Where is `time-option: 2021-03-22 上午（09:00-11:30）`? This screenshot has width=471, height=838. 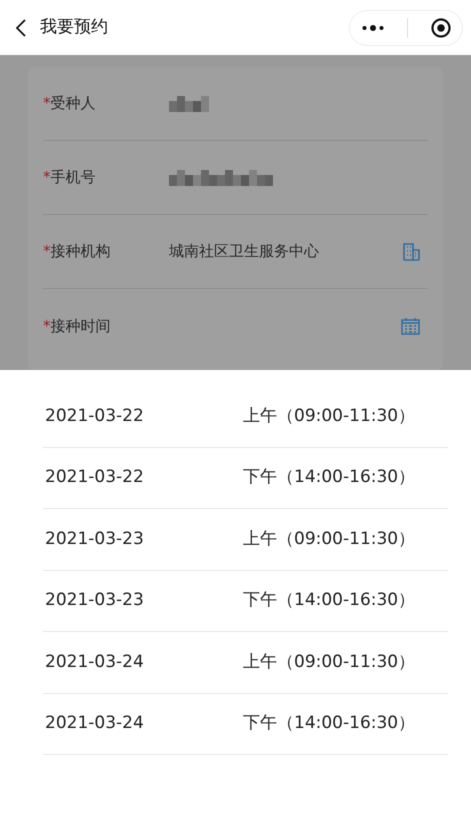
time-option: 2021-03-22 上午（09:00-11:30） is located at coordinates (245, 417).